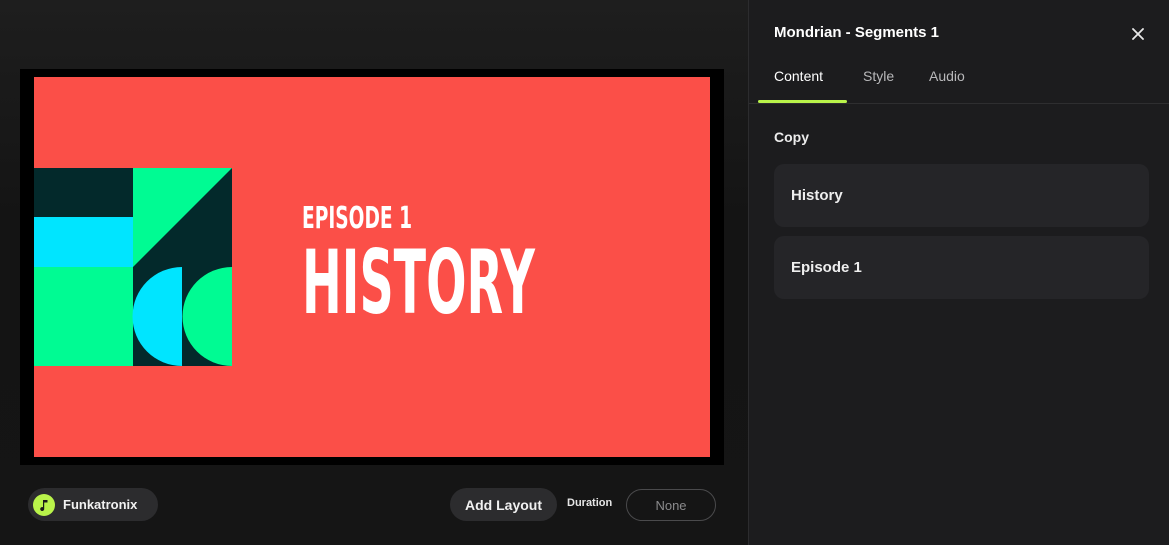  What do you see at coordinates (503, 504) in the screenshot?
I see `add-layout-button: Add Layout` at bounding box center [503, 504].